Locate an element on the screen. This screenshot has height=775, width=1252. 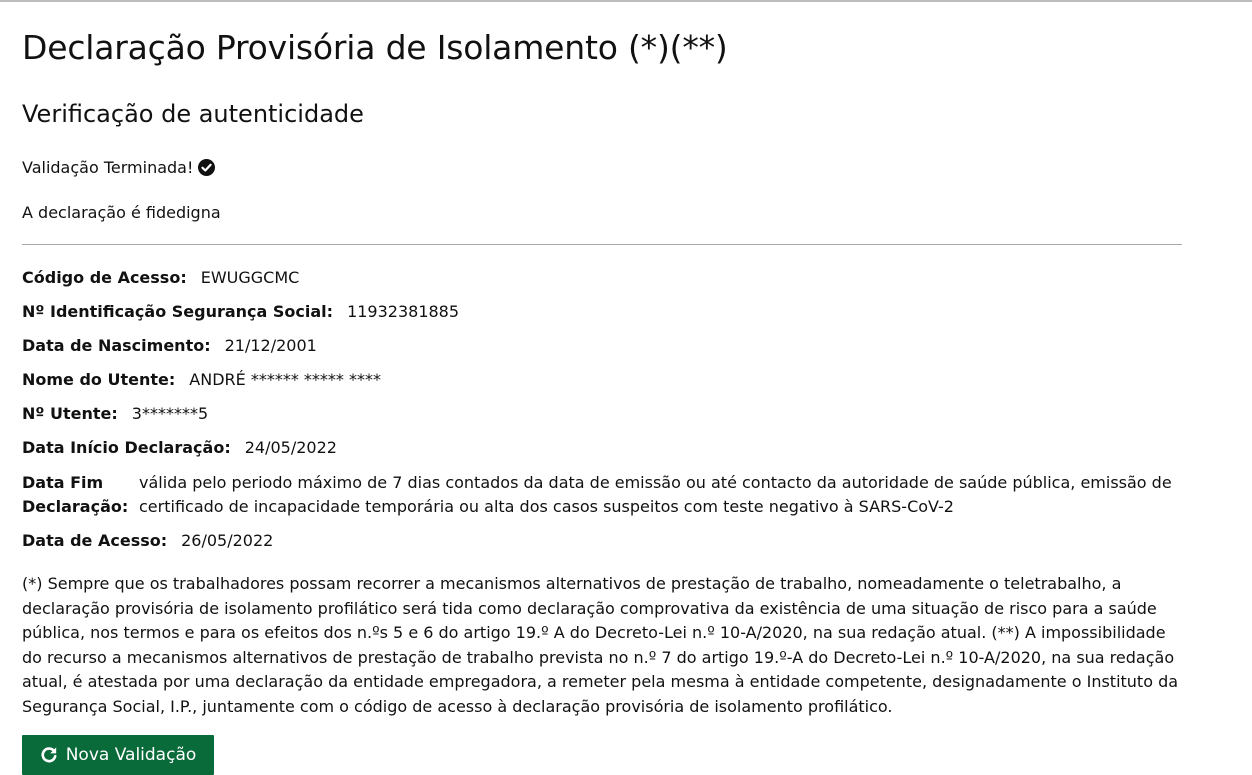
field-label: Data de Nascimento: is located at coordinates (116, 345).